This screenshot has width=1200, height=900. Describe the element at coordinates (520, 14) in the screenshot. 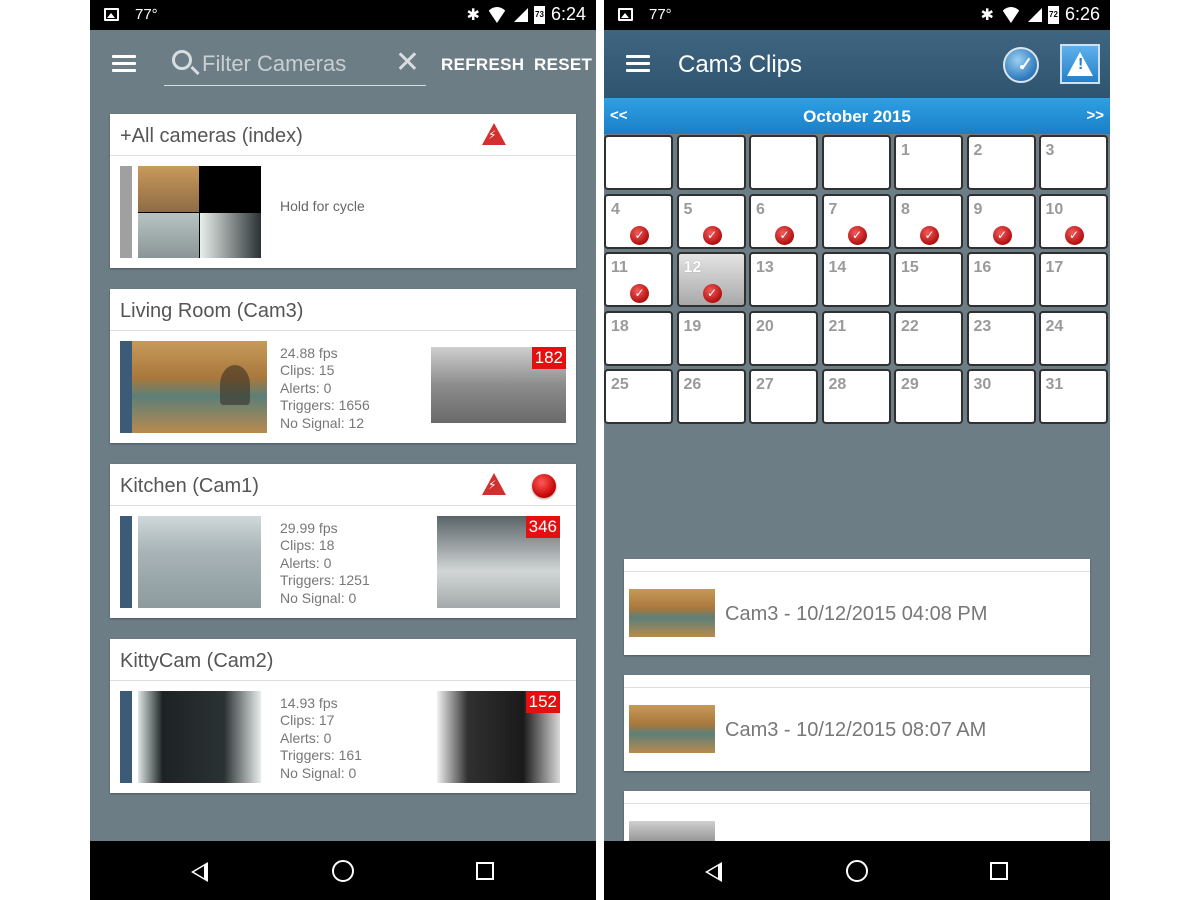

I see `signal-icon` at that location.